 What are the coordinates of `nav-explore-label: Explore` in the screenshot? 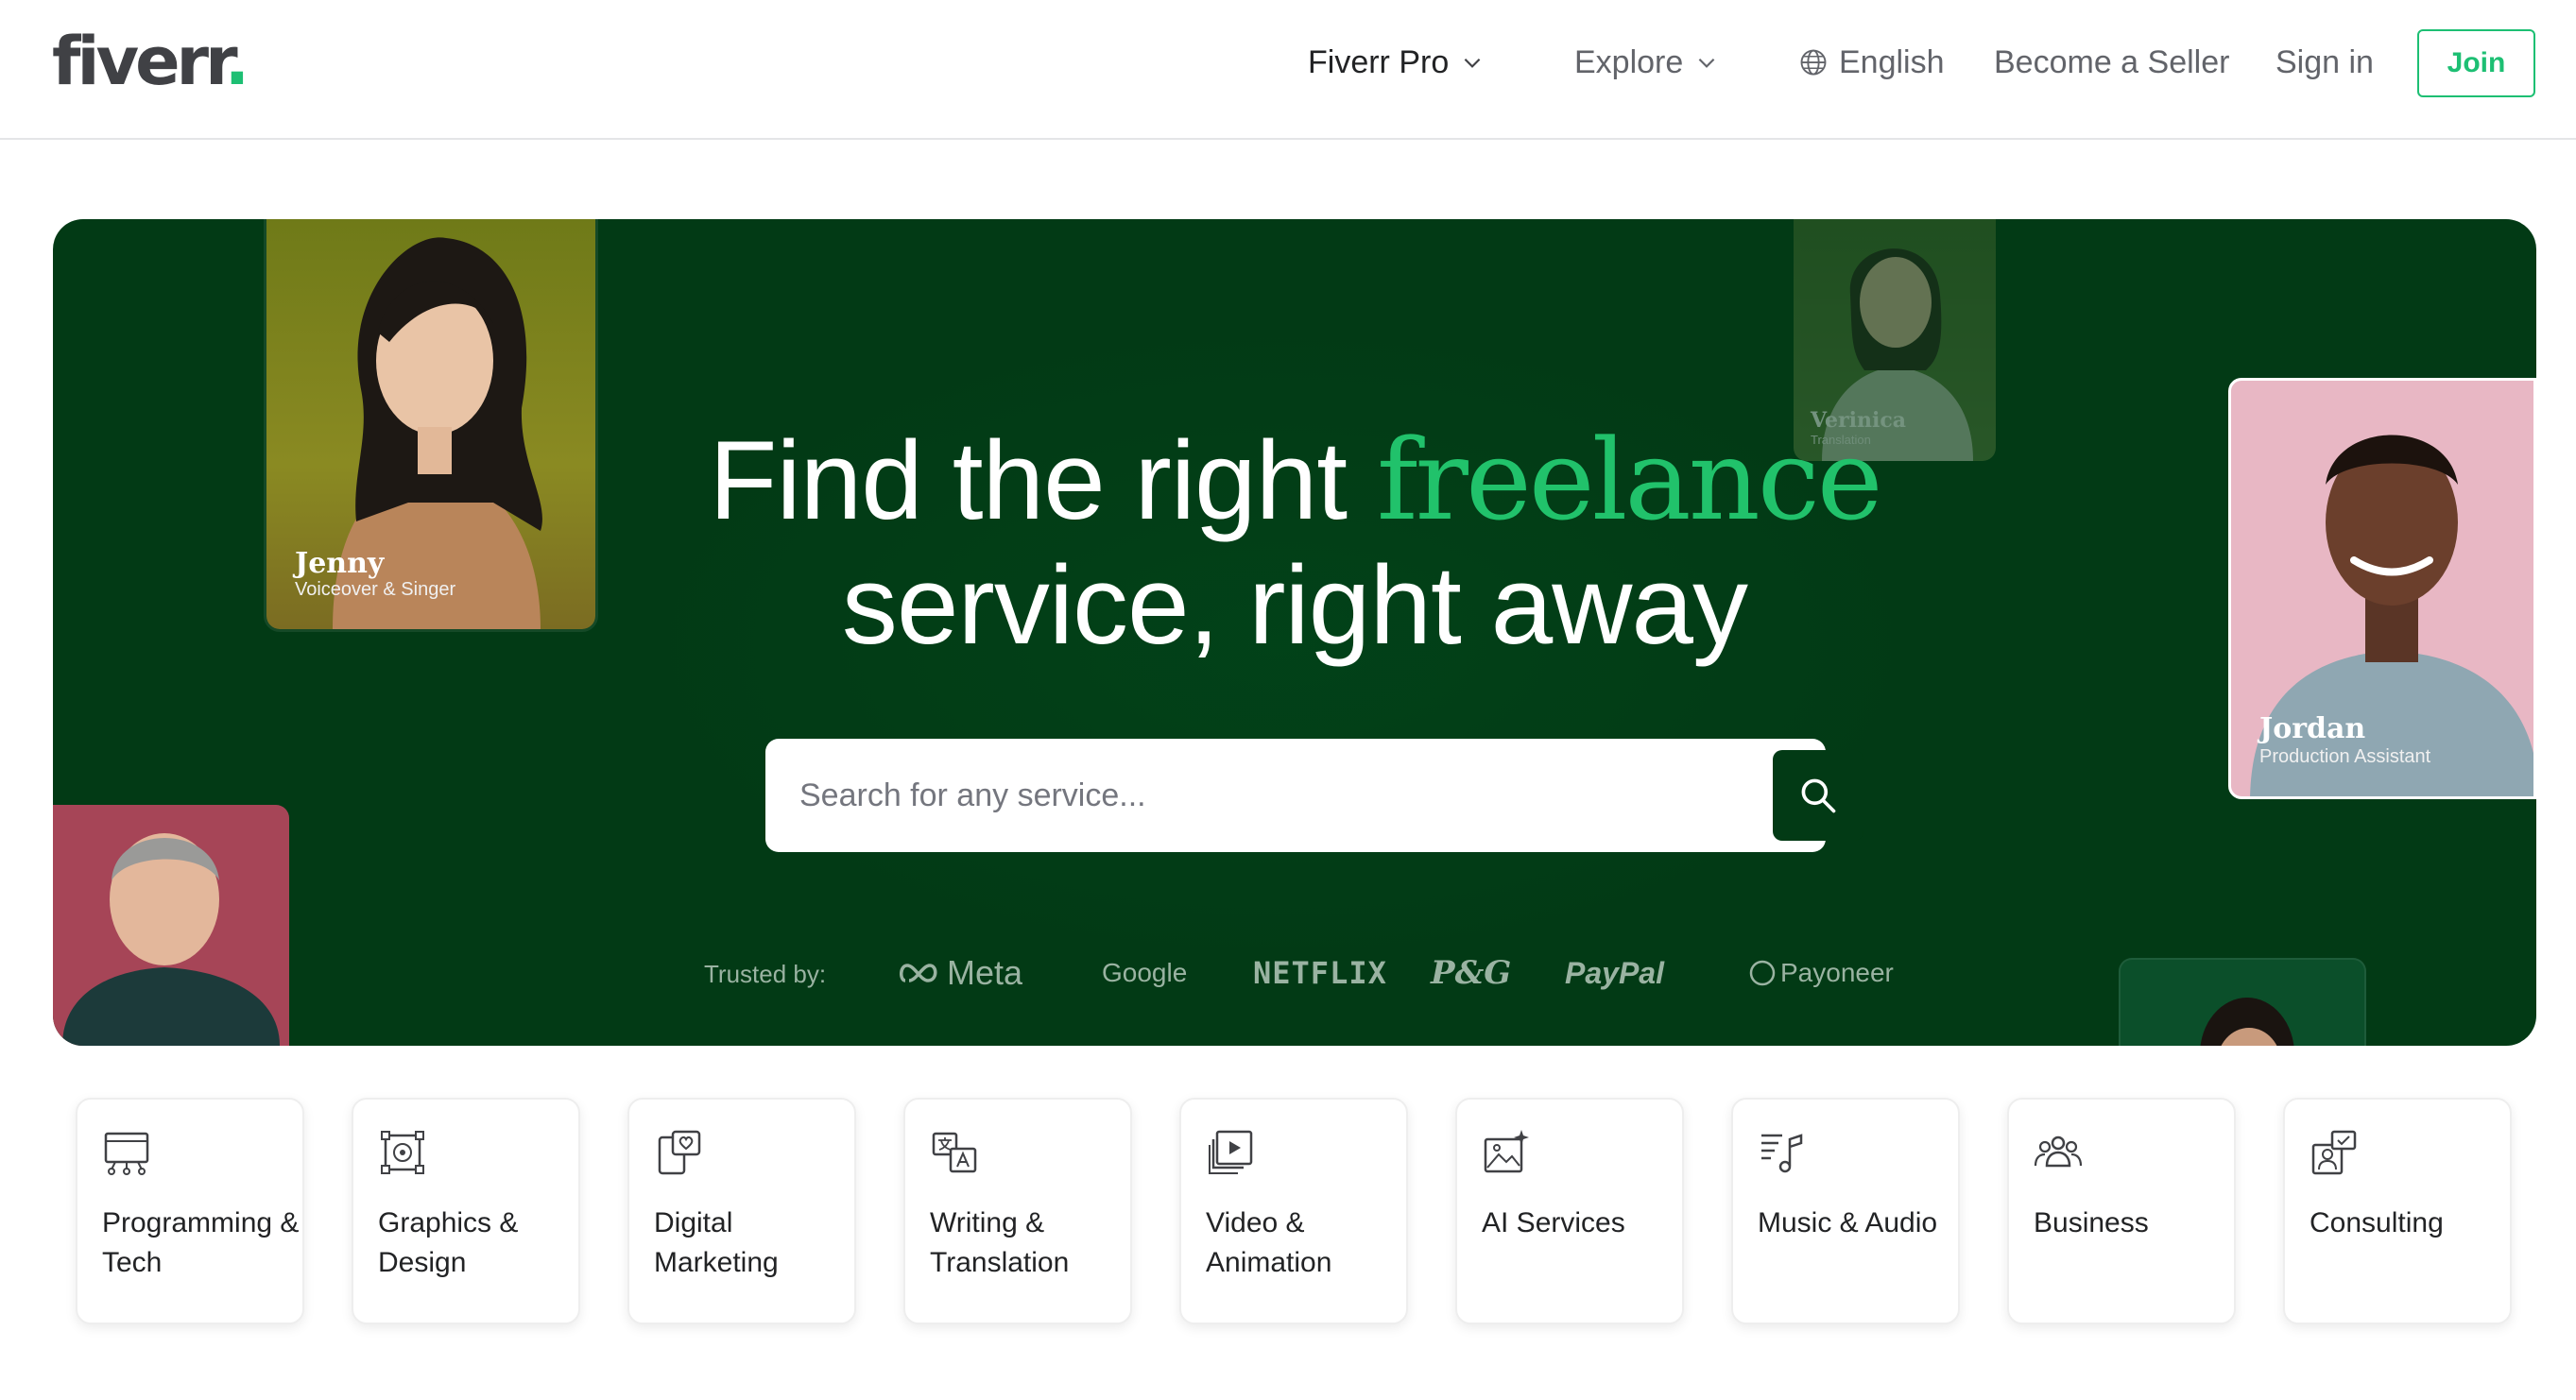 It's located at (1629, 62).